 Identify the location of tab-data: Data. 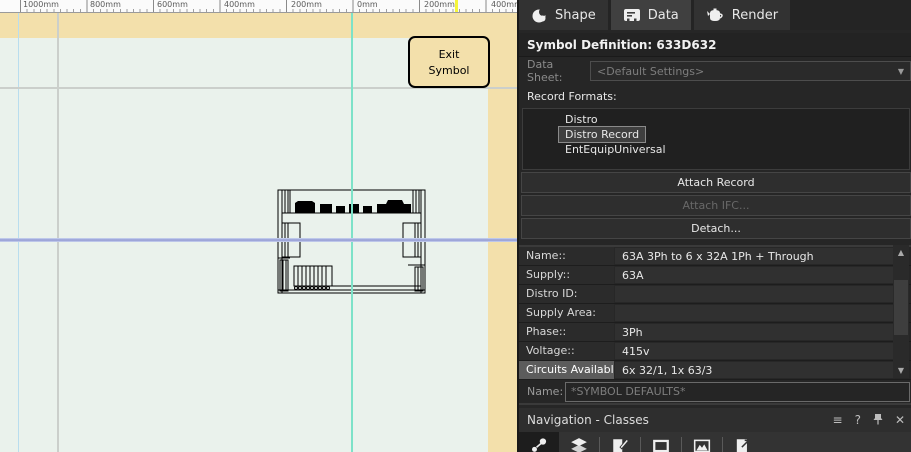
(650, 15).